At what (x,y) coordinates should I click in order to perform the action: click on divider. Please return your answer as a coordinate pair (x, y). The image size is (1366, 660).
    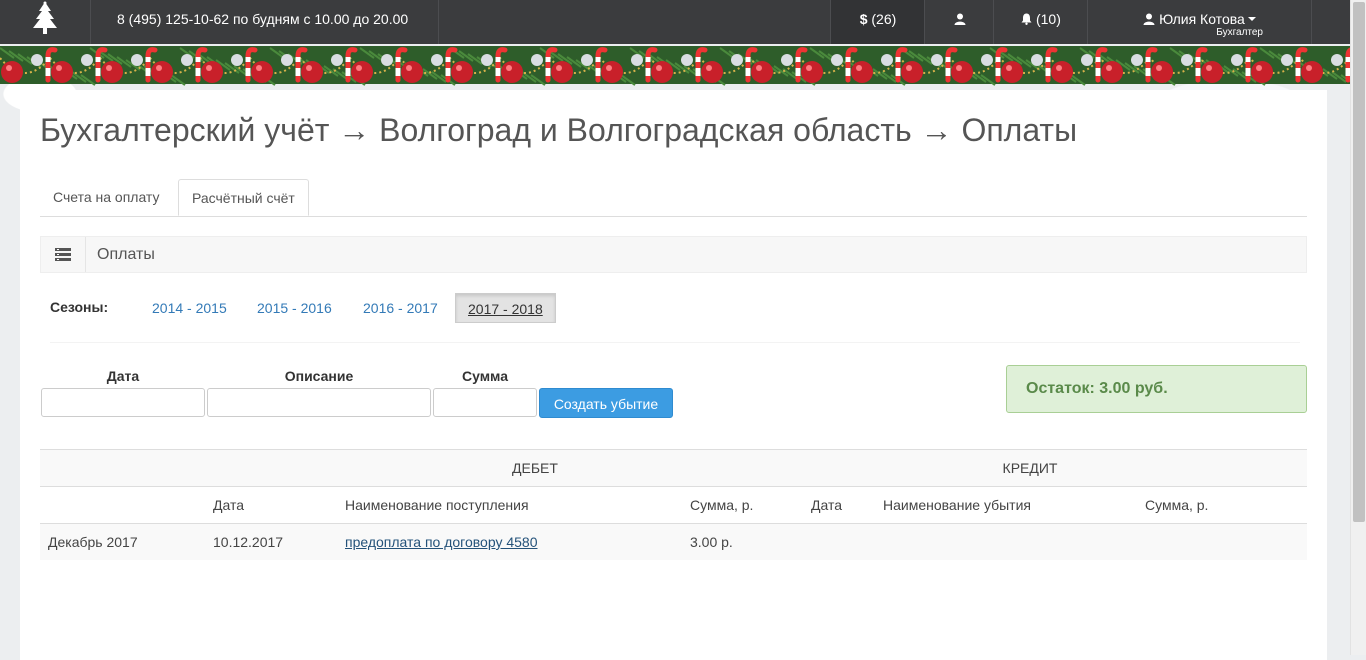
    Looking at the image, I should click on (675, 342).